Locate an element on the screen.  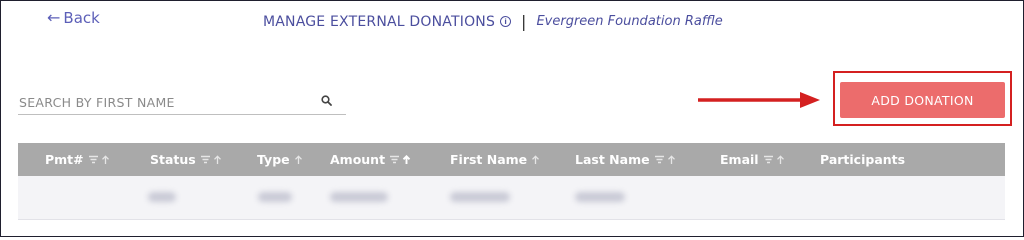
blurred-cell-status is located at coordinates (162, 197).